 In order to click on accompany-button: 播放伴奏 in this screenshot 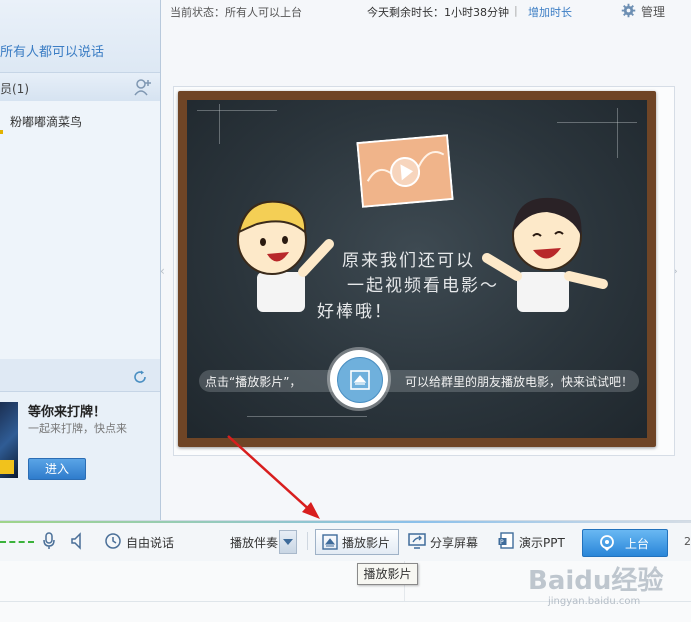, I will do `click(254, 542)`.